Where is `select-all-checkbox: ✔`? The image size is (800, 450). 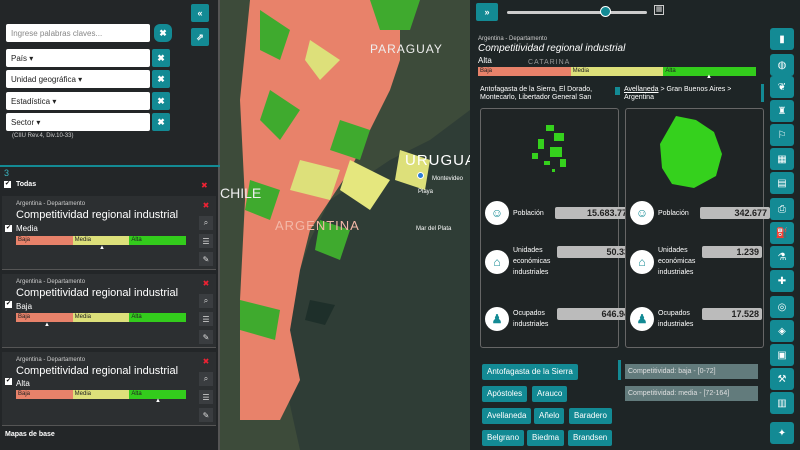 select-all-checkbox: ✔ is located at coordinates (7, 184).